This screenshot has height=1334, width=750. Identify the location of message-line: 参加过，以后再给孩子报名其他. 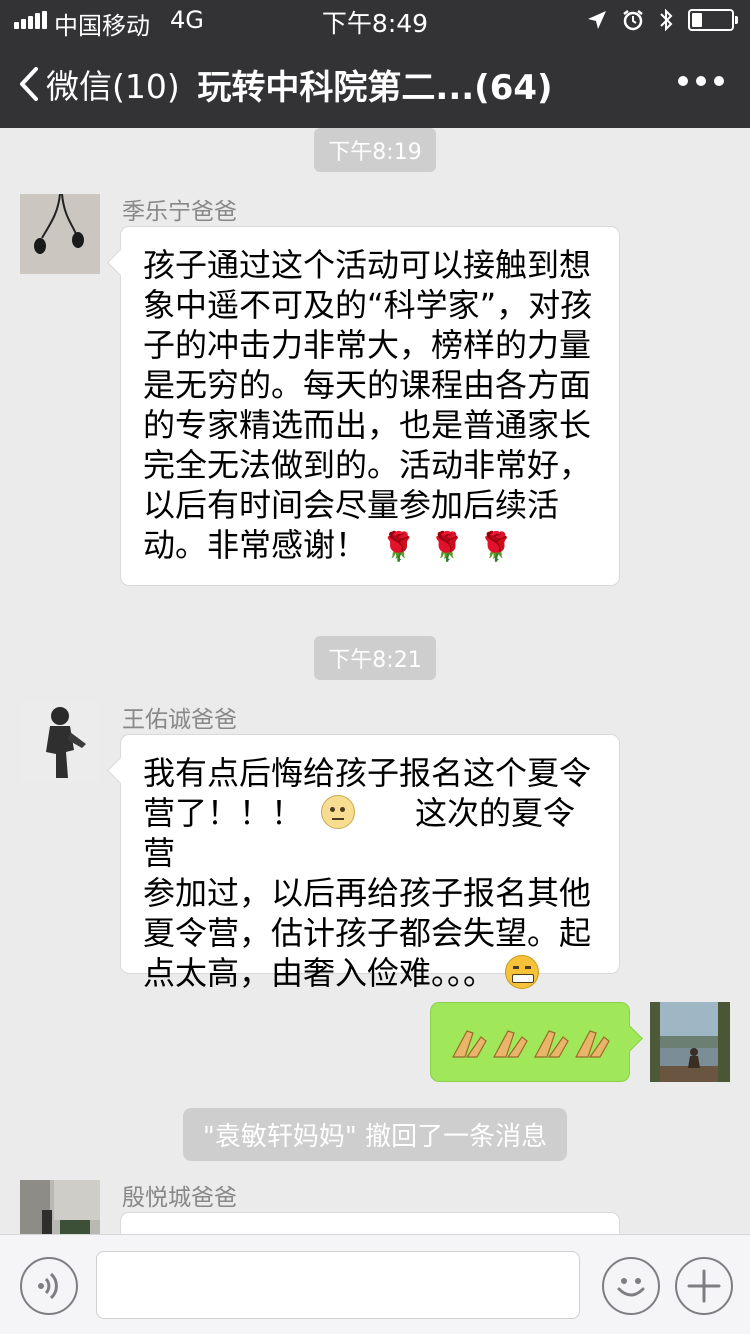
(367, 893).